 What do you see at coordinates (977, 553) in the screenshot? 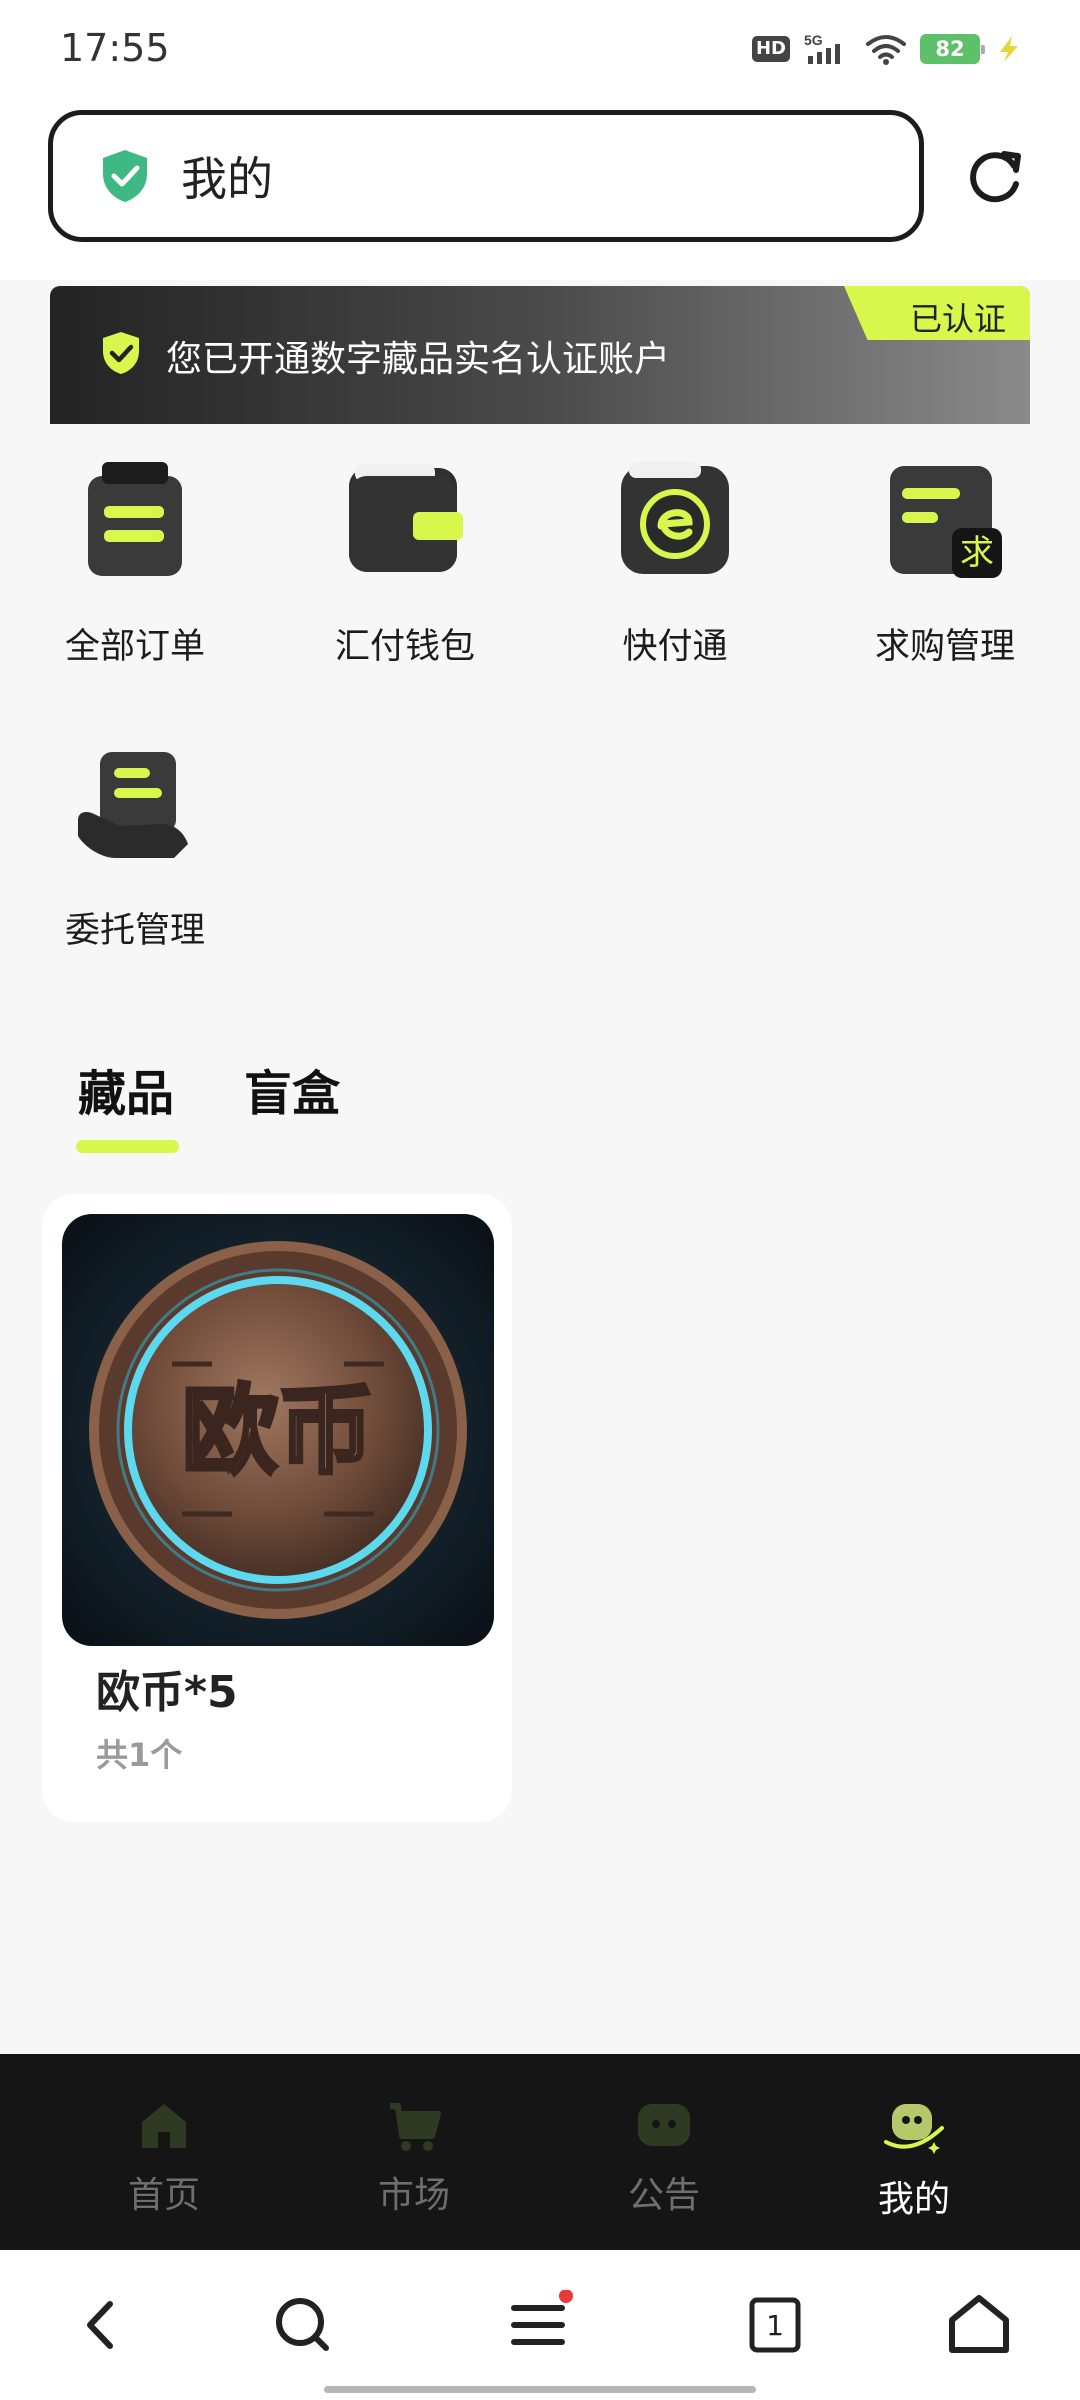
I see `purchase-badge-text: 求` at bounding box center [977, 553].